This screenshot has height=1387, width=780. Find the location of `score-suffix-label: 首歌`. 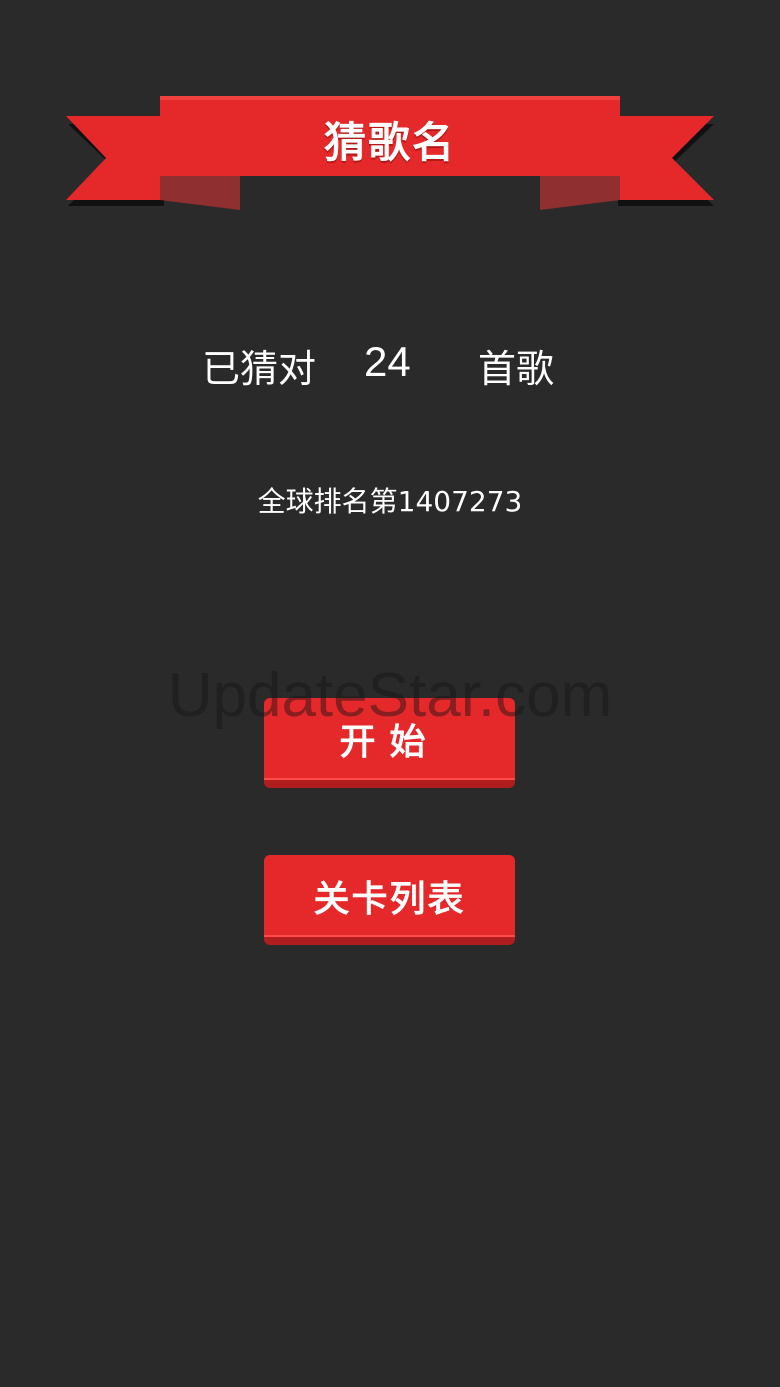

score-suffix-label: 首歌 is located at coordinates (516, 369).